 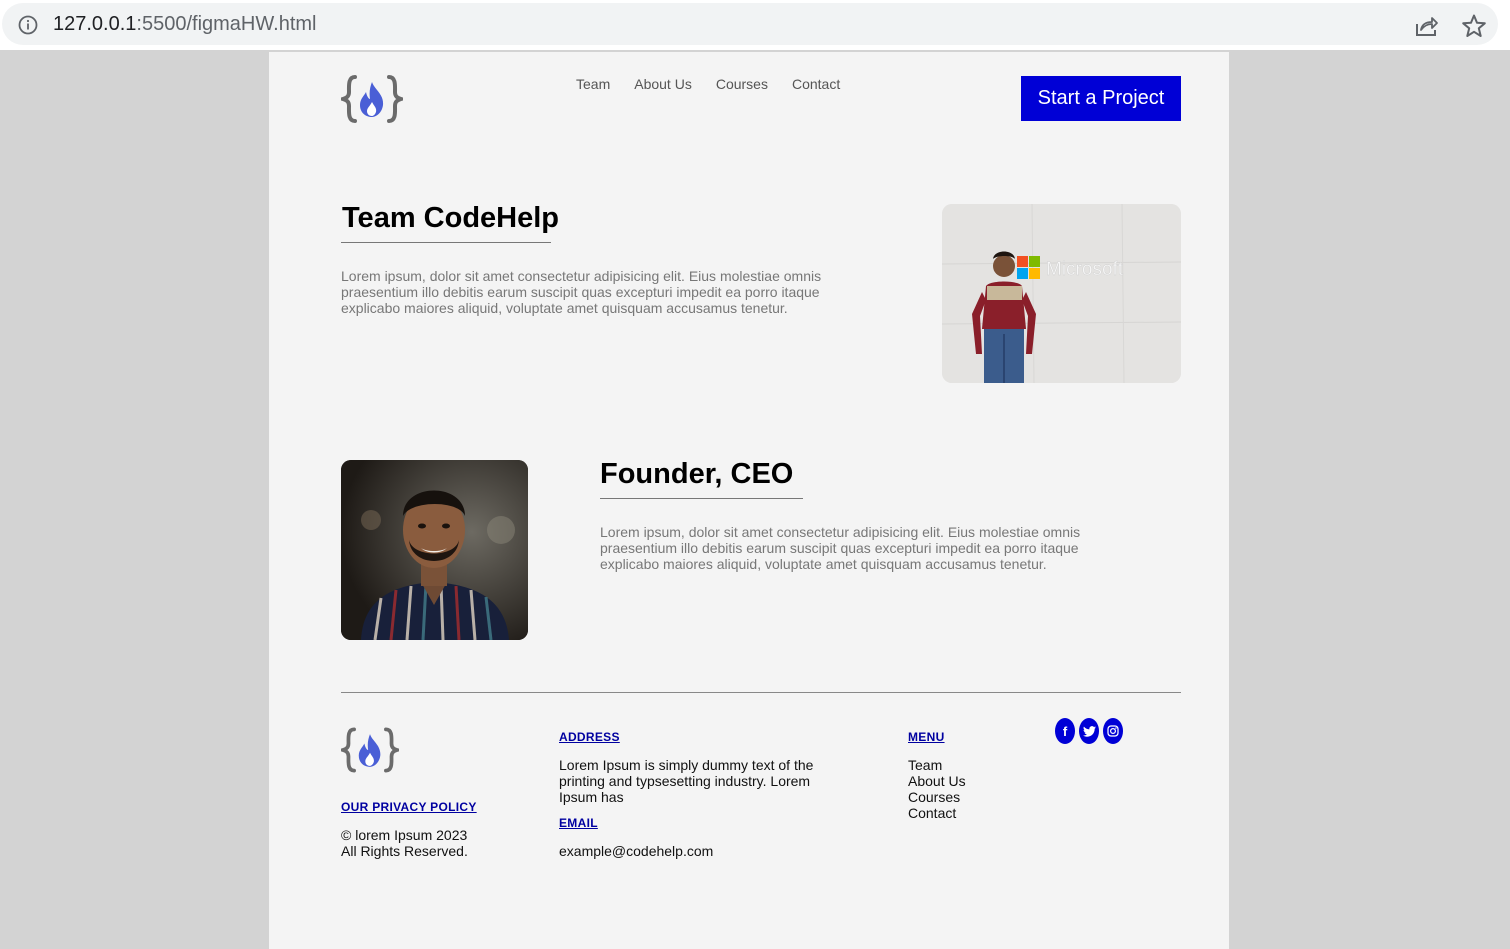 I want to click on footer-menu-contact: Contact, so click(x=937, y=813).